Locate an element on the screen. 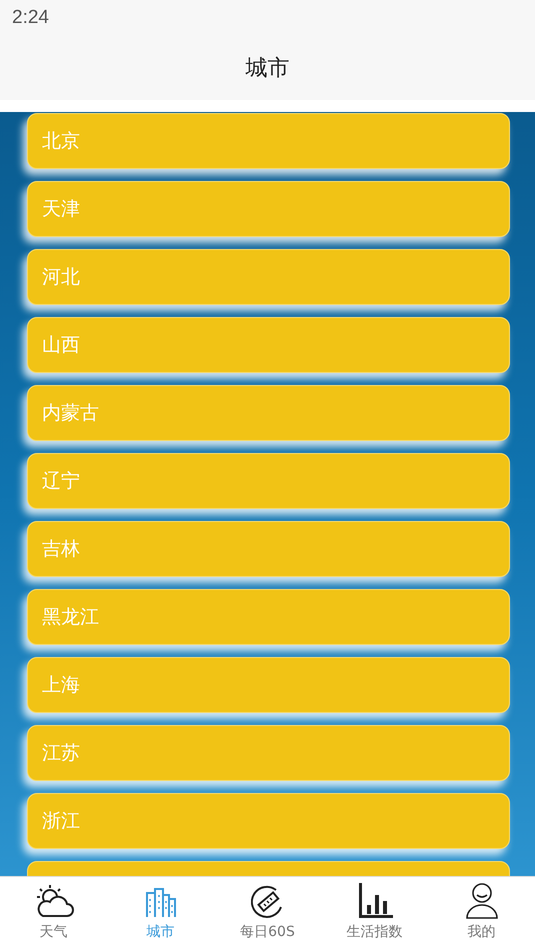 Image resolution: width=535 pixels, height=951 pixels. tab: 我的 is located at coordinates (481, 914).